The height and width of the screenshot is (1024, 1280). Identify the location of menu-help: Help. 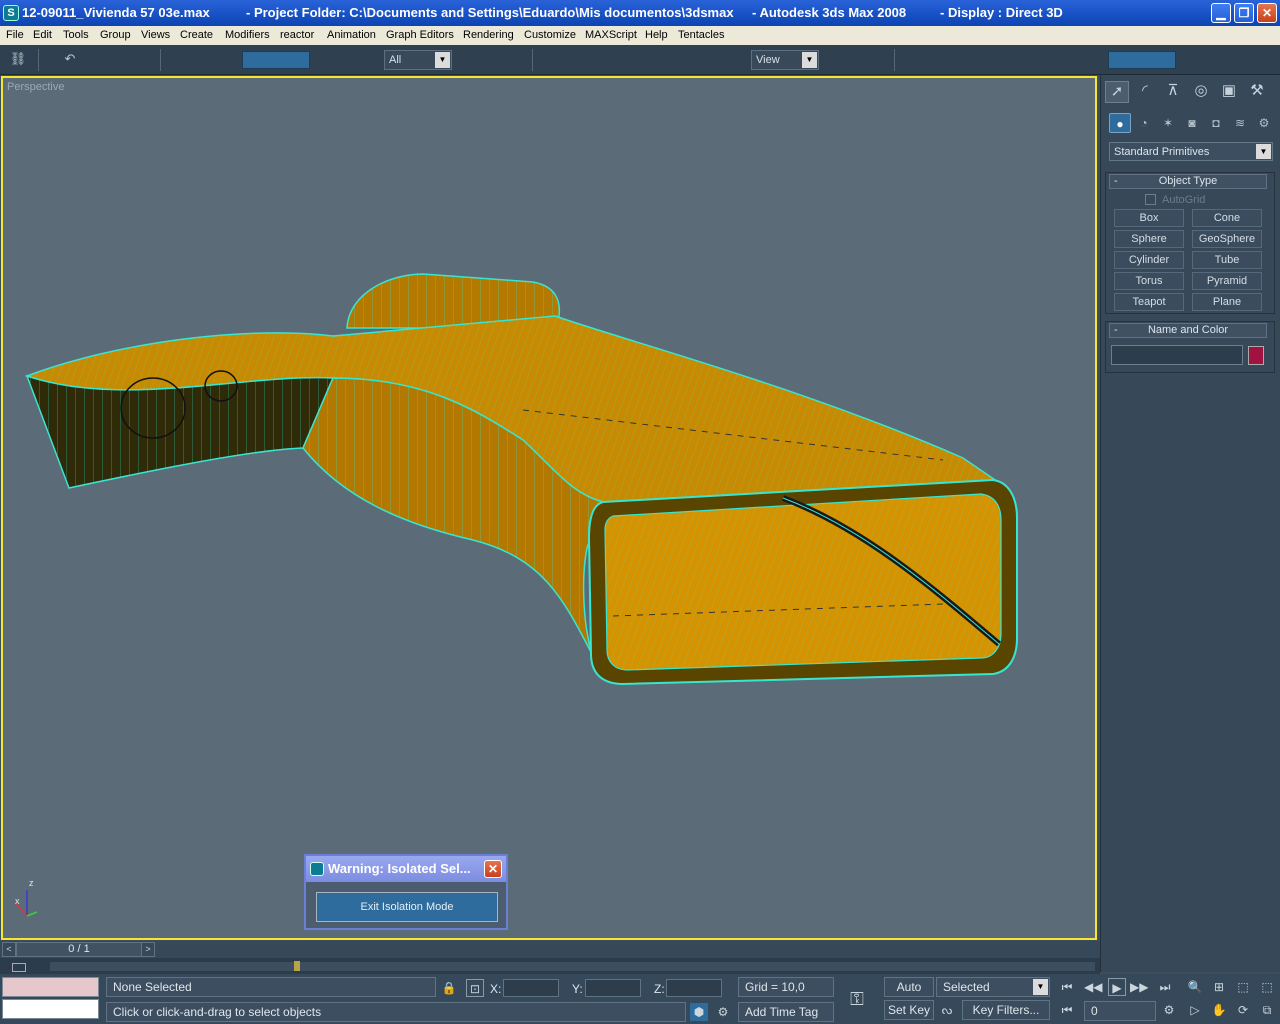
(656, 35).